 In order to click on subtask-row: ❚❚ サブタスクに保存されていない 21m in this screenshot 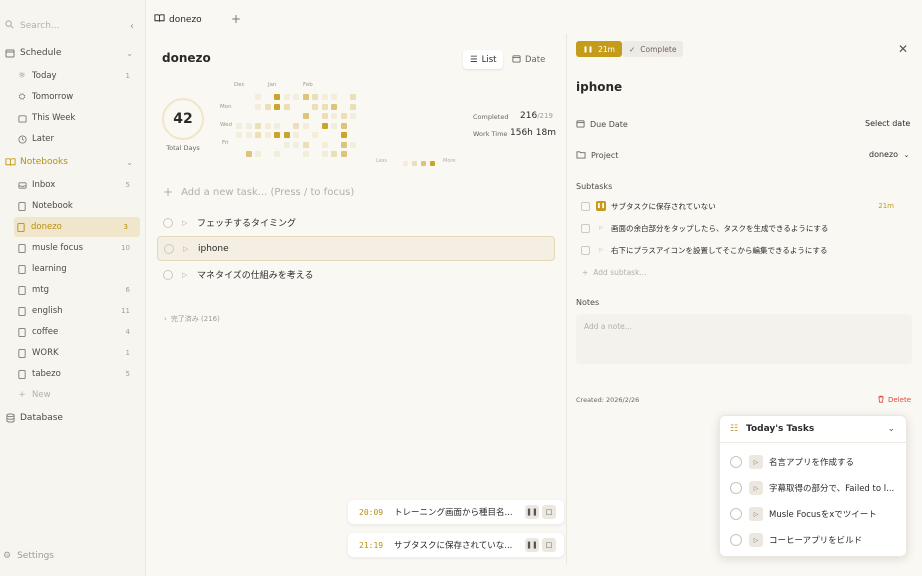, I will do `click(744, 206)`.